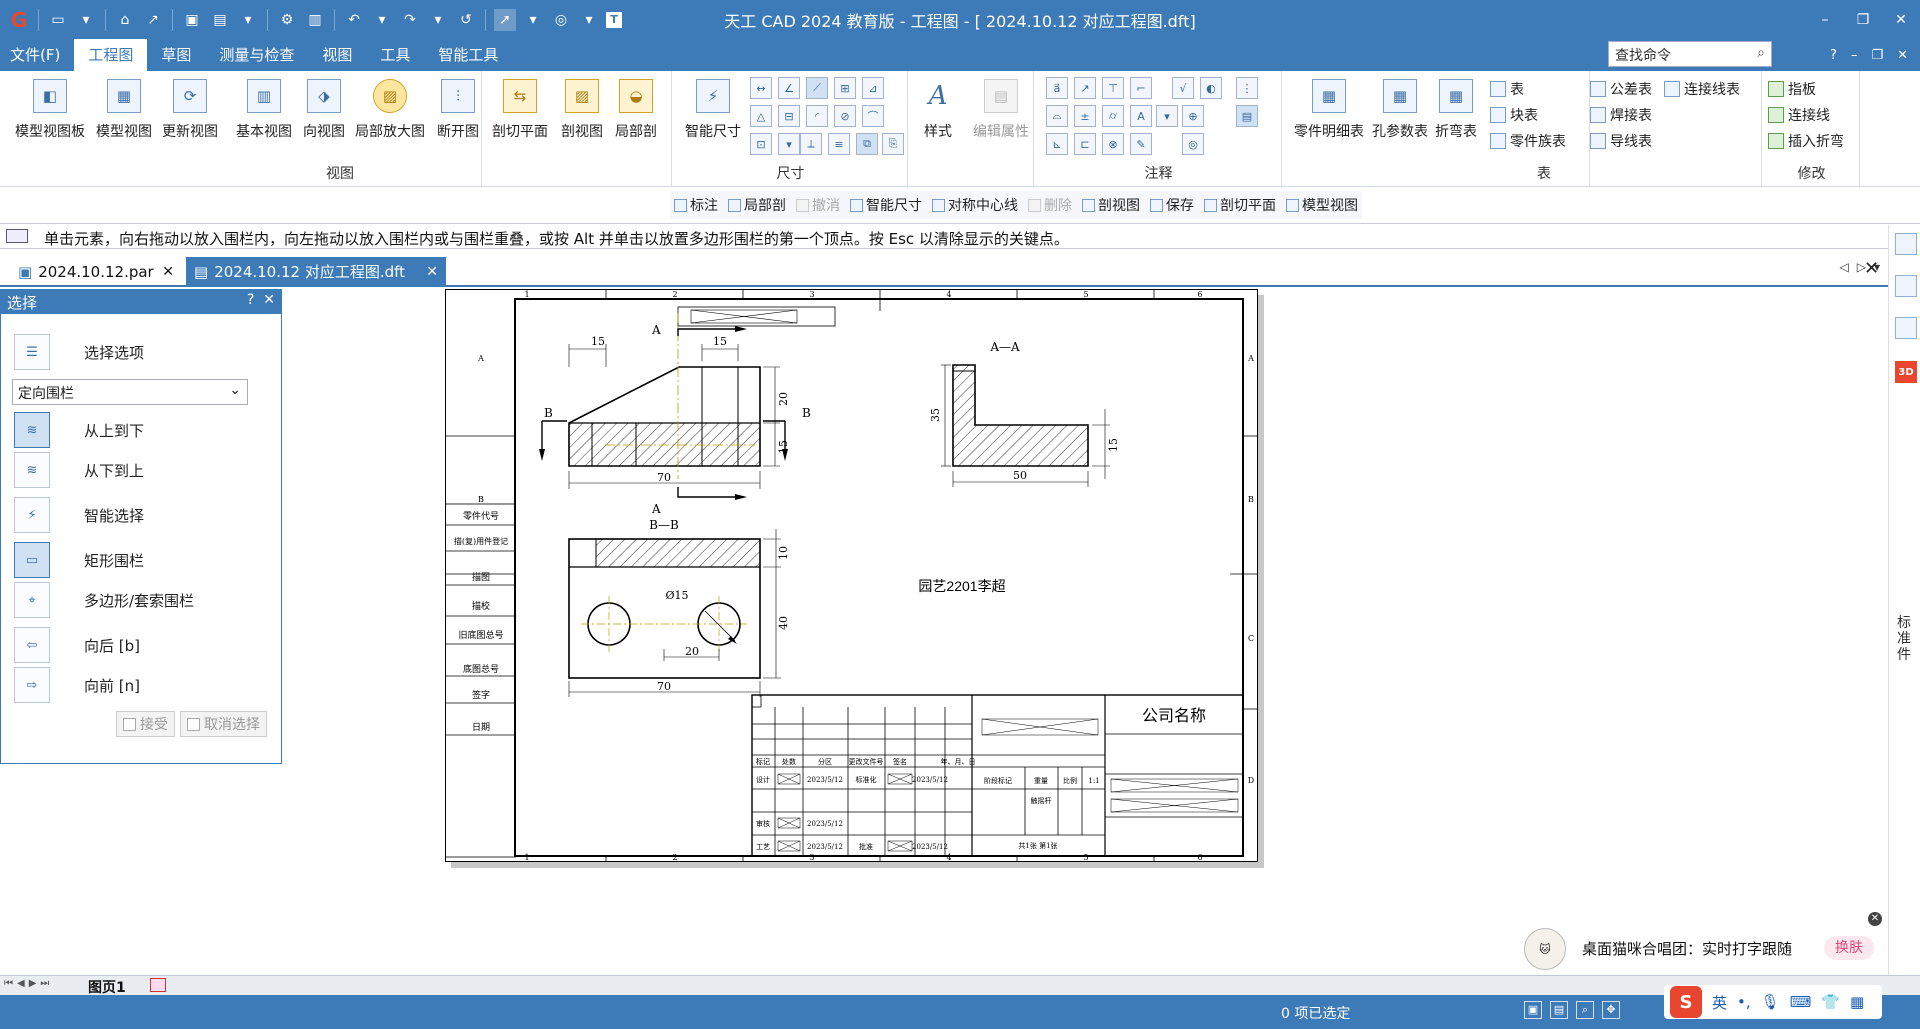  Describe the element at coordinates (395, 55) in the screenshot. I see `menu-tools: 工具` at that location.